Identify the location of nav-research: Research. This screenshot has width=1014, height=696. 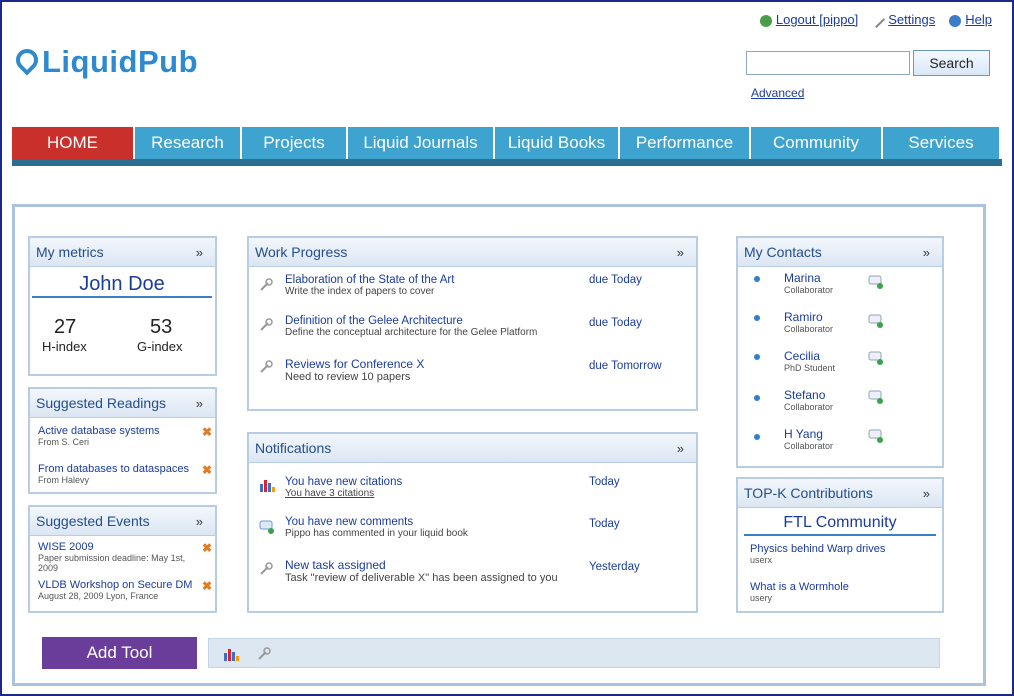
(188, 143).